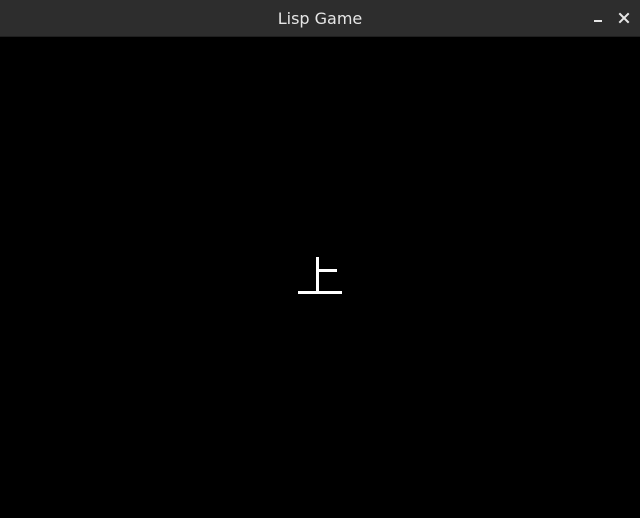  I want to click on close-button, so click(624, 18).